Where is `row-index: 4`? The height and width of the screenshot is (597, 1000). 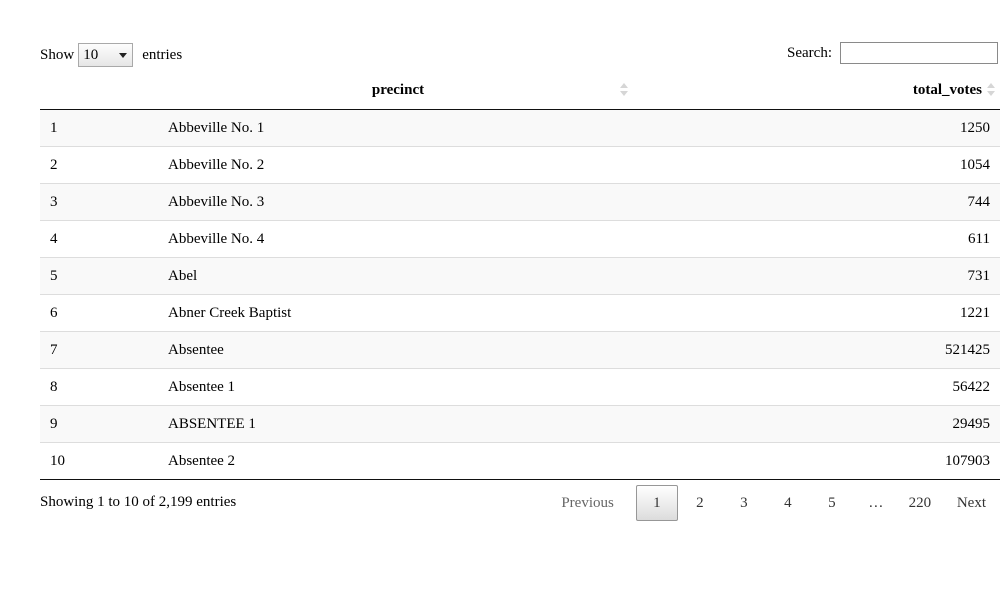
row-index: 4 is located at coordinates (104, 239).